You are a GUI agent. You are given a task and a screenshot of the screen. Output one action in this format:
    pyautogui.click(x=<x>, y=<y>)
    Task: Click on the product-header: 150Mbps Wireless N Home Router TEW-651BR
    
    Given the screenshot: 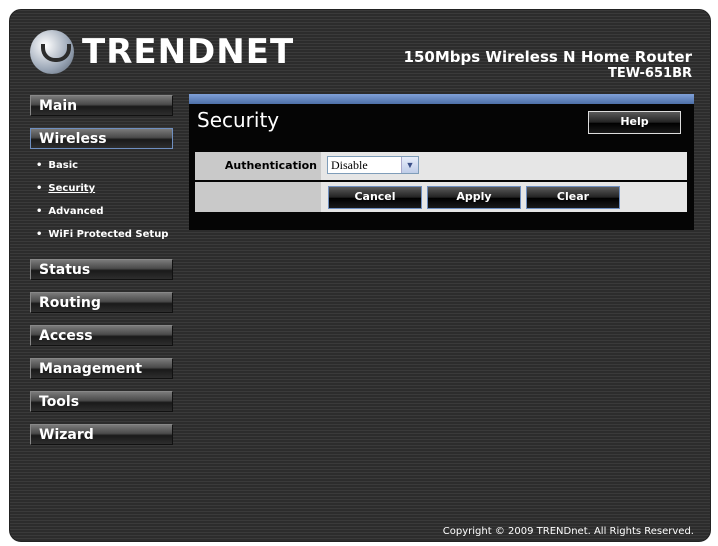 What is the action you would take?
    pyautogui.click(x=548, y=64)
    